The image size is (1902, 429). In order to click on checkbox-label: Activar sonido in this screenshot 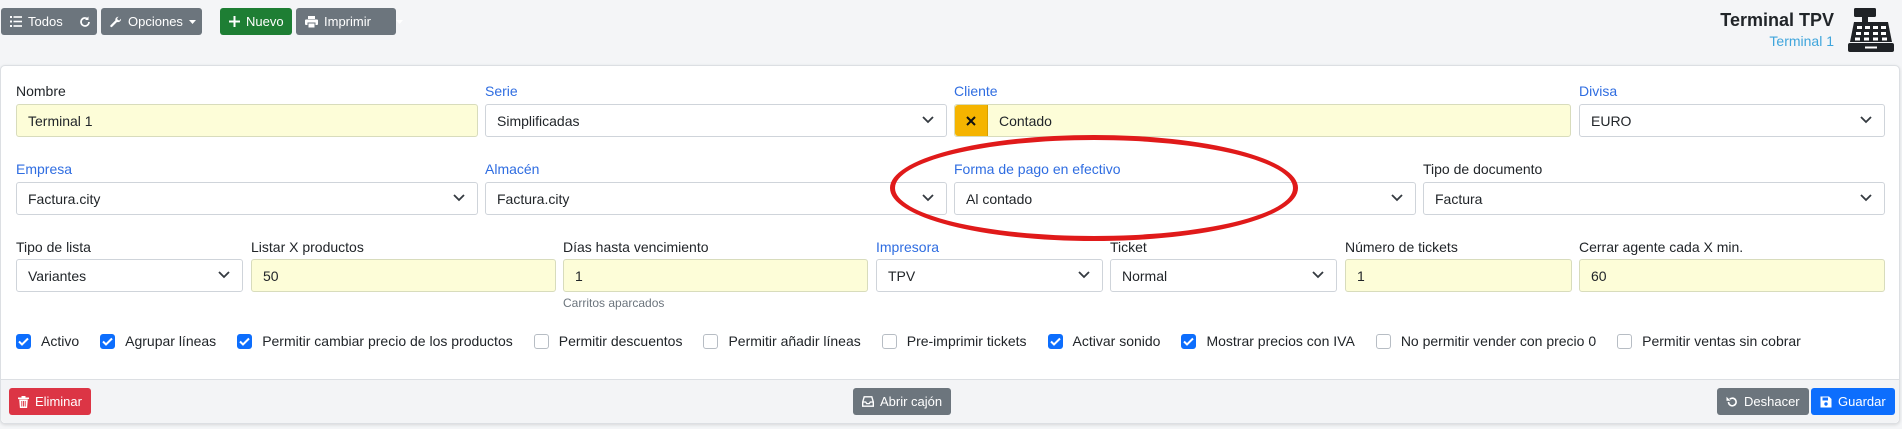, I will do `click(1116, 341)`.